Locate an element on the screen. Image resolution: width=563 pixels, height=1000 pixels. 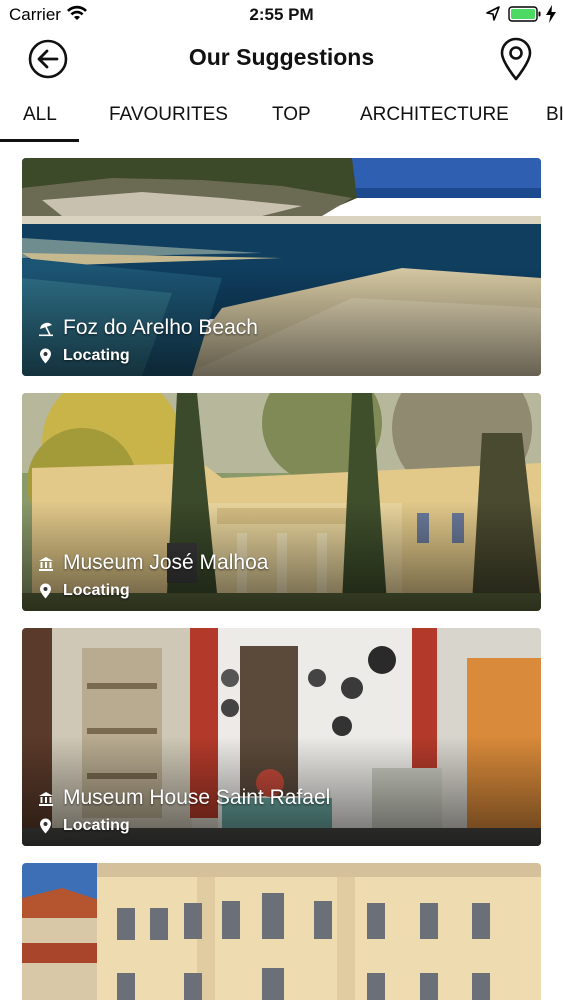
status-bar: Carrier 2:55 PM is located at coordinates (281, 15).